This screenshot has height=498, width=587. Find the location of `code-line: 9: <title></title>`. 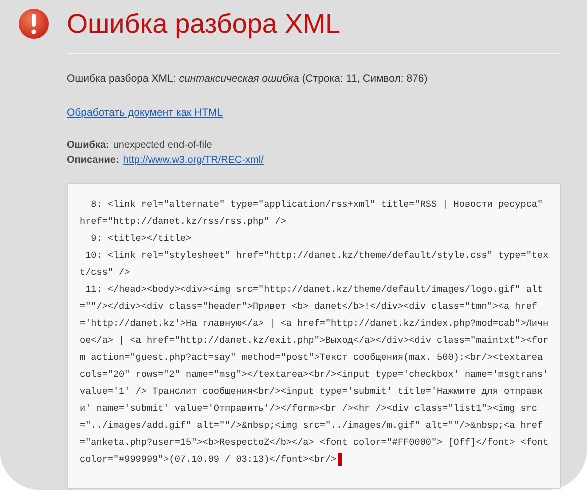

code-line: 9: <title></title> is located at coordinates (141, 239).